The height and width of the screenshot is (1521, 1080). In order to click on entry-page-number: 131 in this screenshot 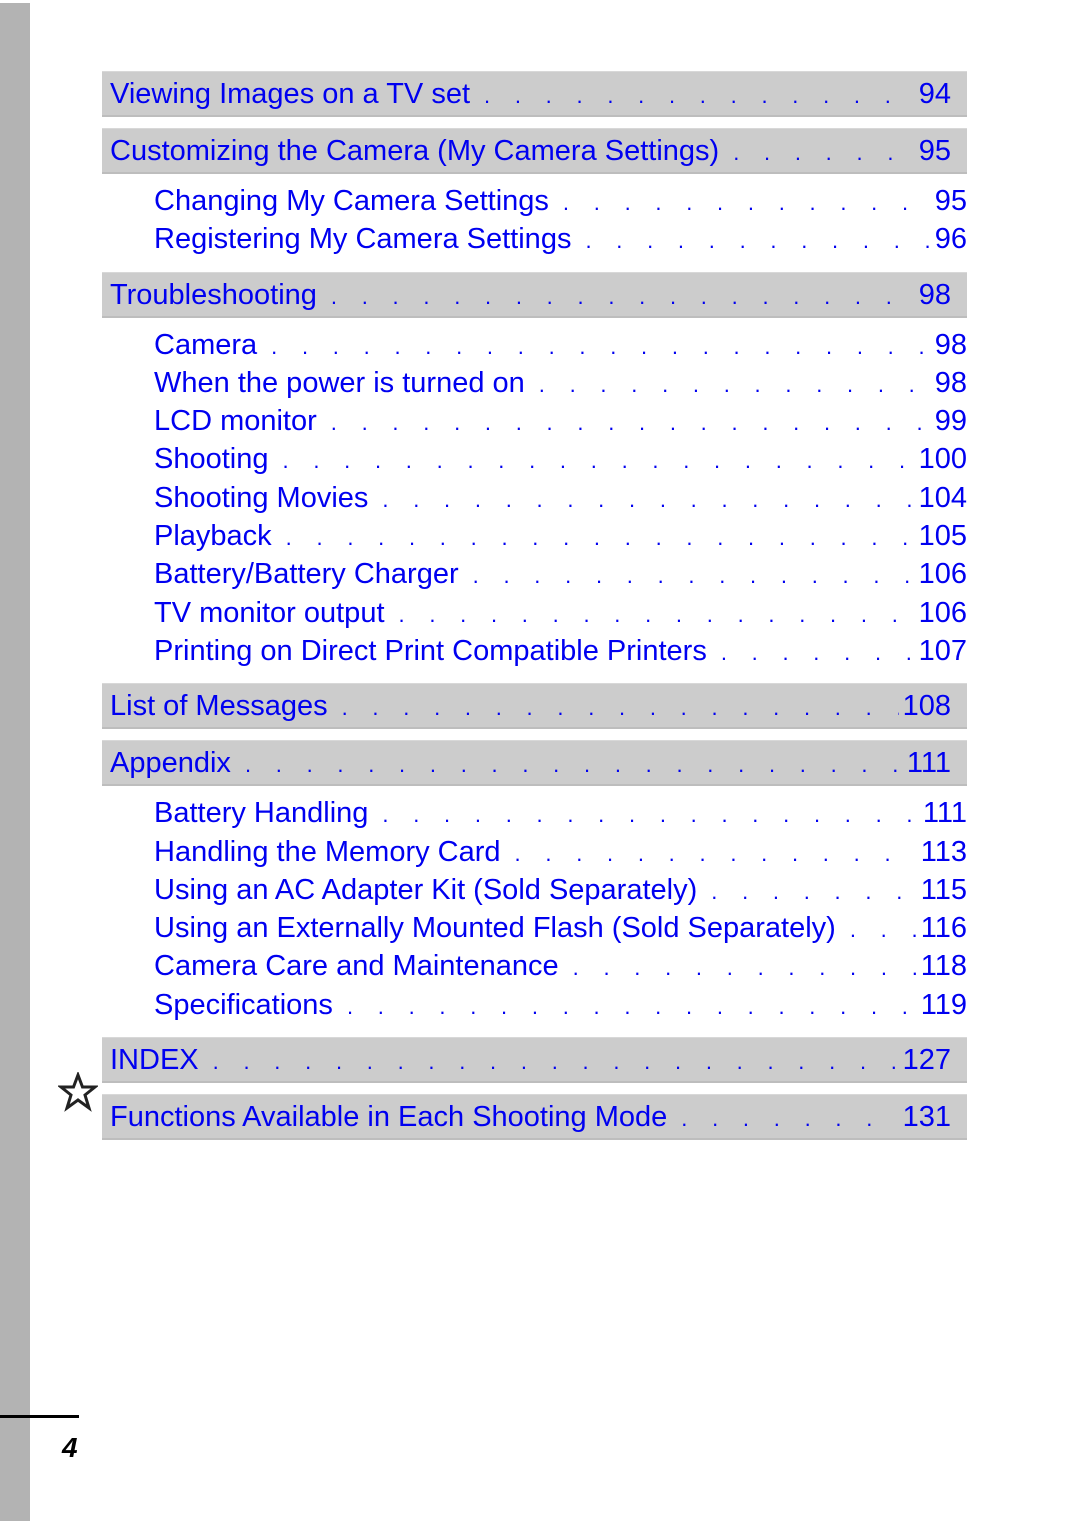, I will do `click(925, 1117)`.